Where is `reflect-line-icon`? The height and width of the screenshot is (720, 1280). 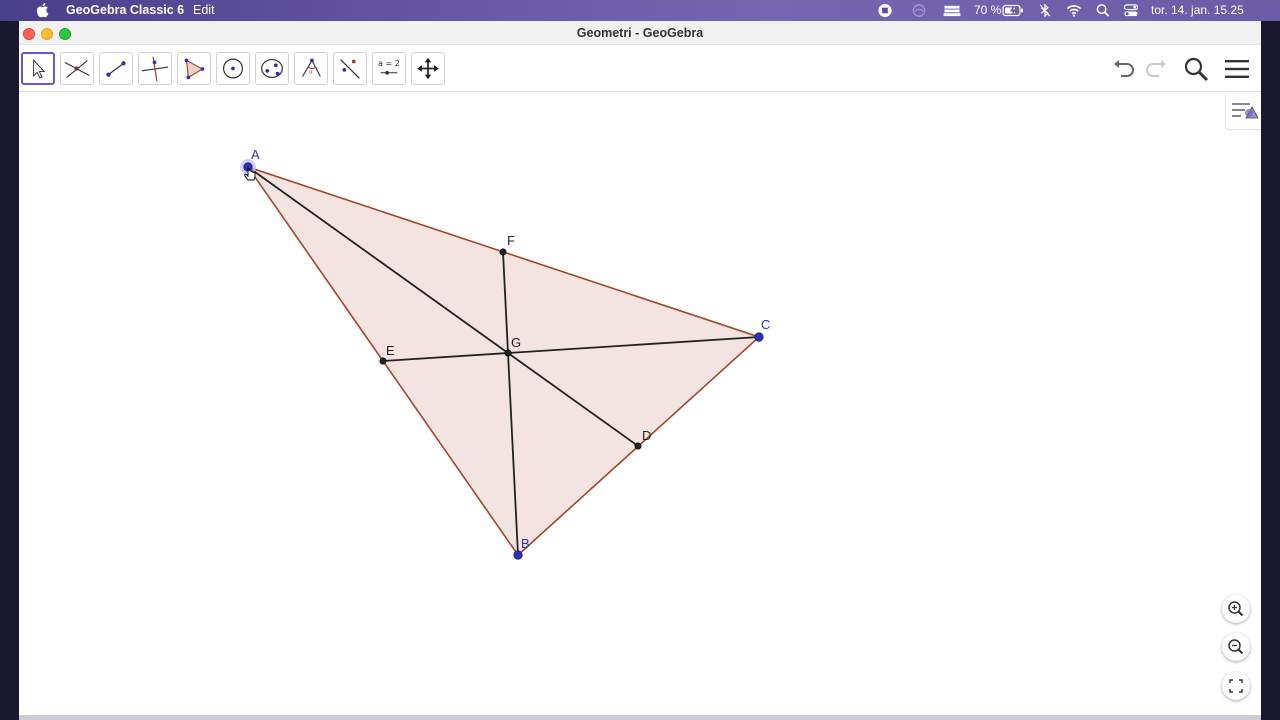 reflect-line-icon is located at coordinates (350, 69).